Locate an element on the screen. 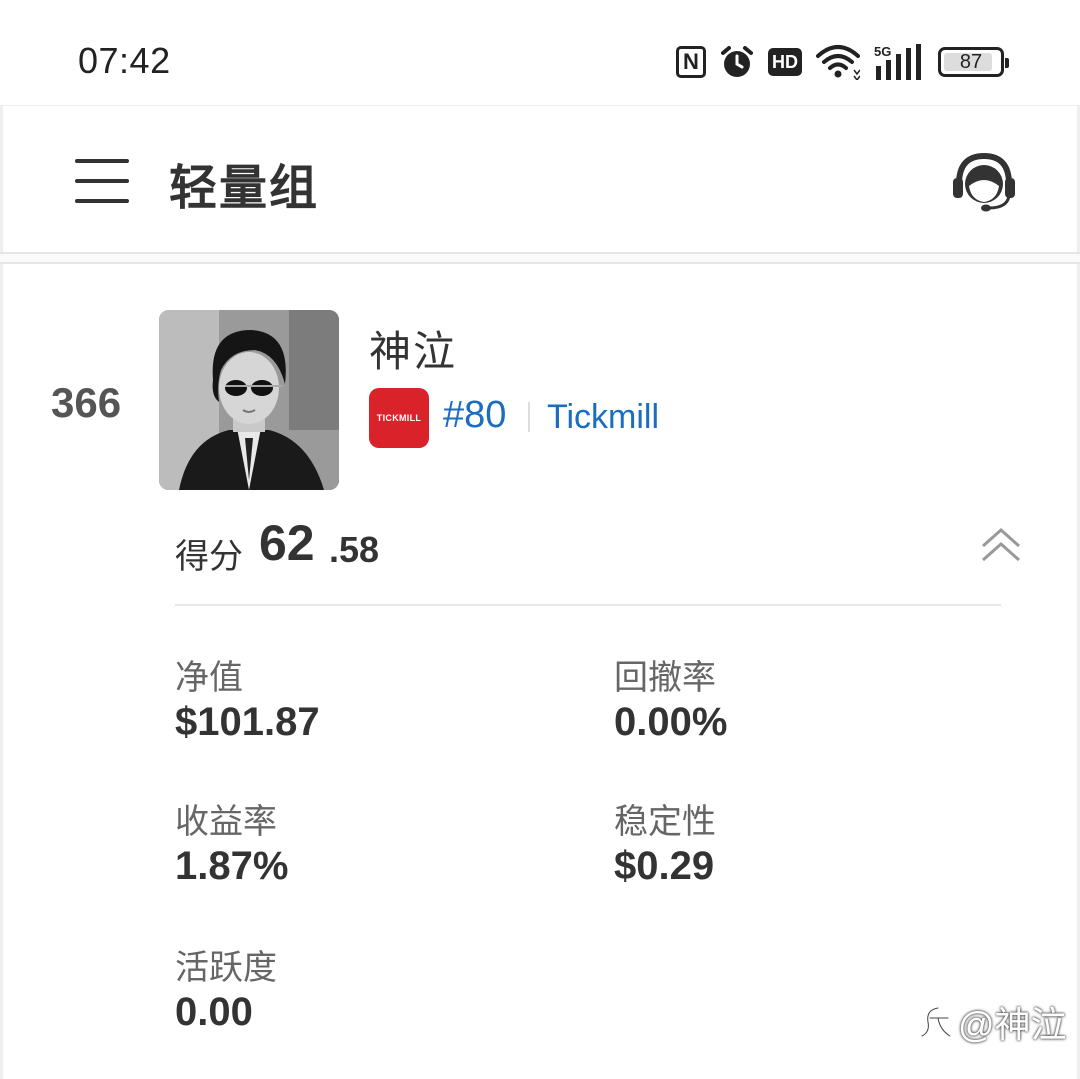 The height and width of the screenshot is (1079, 1080). svg-text: 5G is located at coordinates (882, 51).